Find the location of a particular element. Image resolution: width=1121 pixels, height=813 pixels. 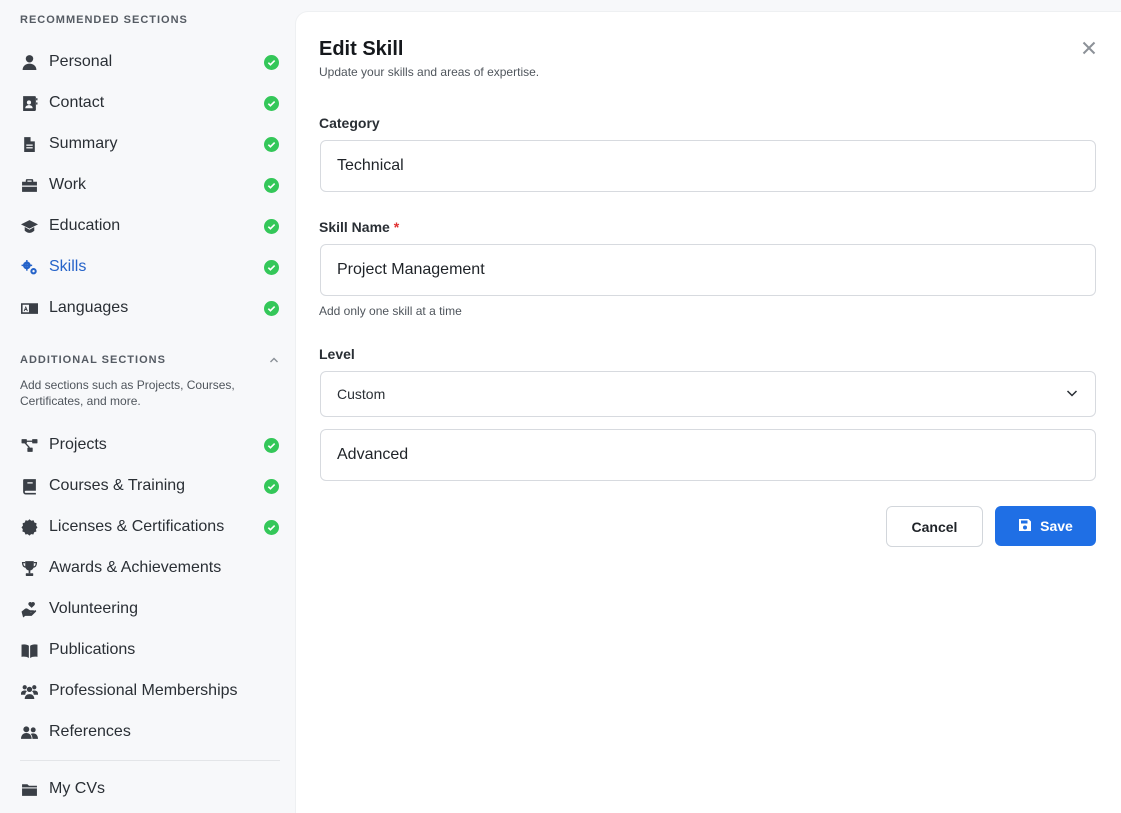

sidebar-item-label: Professional Memberships is located at coordinates (143, 690).